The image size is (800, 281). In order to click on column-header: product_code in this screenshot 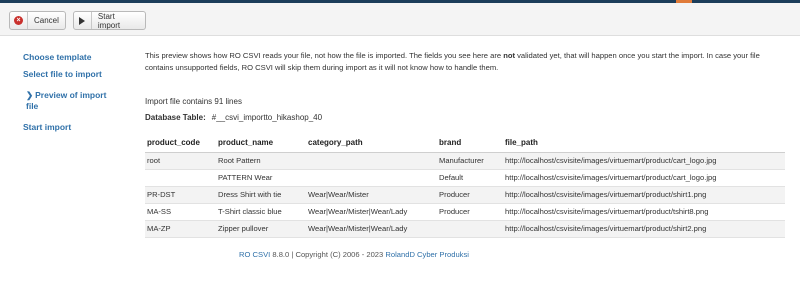, I will do `click(180, 143)`.